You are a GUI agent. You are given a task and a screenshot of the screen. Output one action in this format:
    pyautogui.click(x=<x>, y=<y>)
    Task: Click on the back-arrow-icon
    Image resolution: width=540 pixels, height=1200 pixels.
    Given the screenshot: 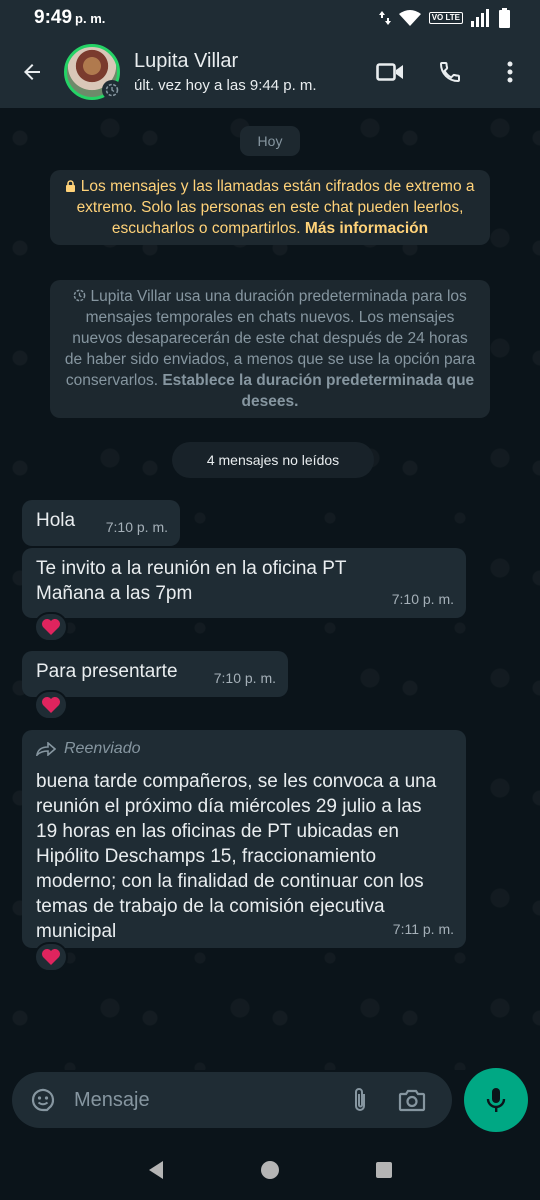 What is the action you would take?
    pyautogui.click(x=32, y=72)
    